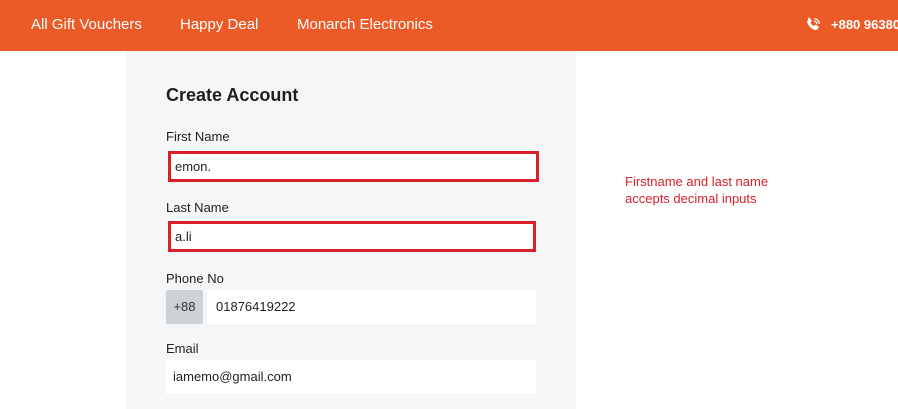 Image resolution: width=898 pixels, height=409 pixels. Describe the element at coordinates (182, 348) in the screenshot. I see `email-label: Email` at that location.